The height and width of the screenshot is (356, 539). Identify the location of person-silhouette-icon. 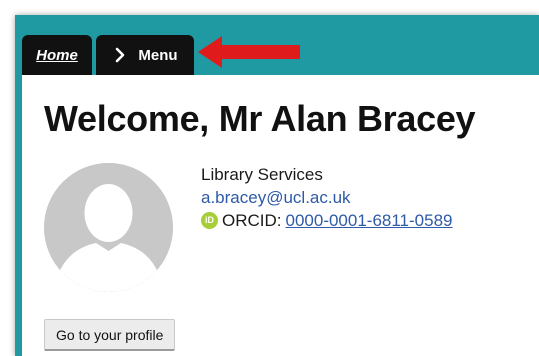
(108, 227).